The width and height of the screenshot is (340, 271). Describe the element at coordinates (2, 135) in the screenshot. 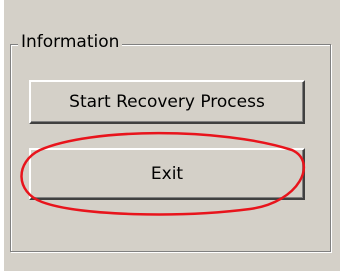

I see `background-strip` at that location.